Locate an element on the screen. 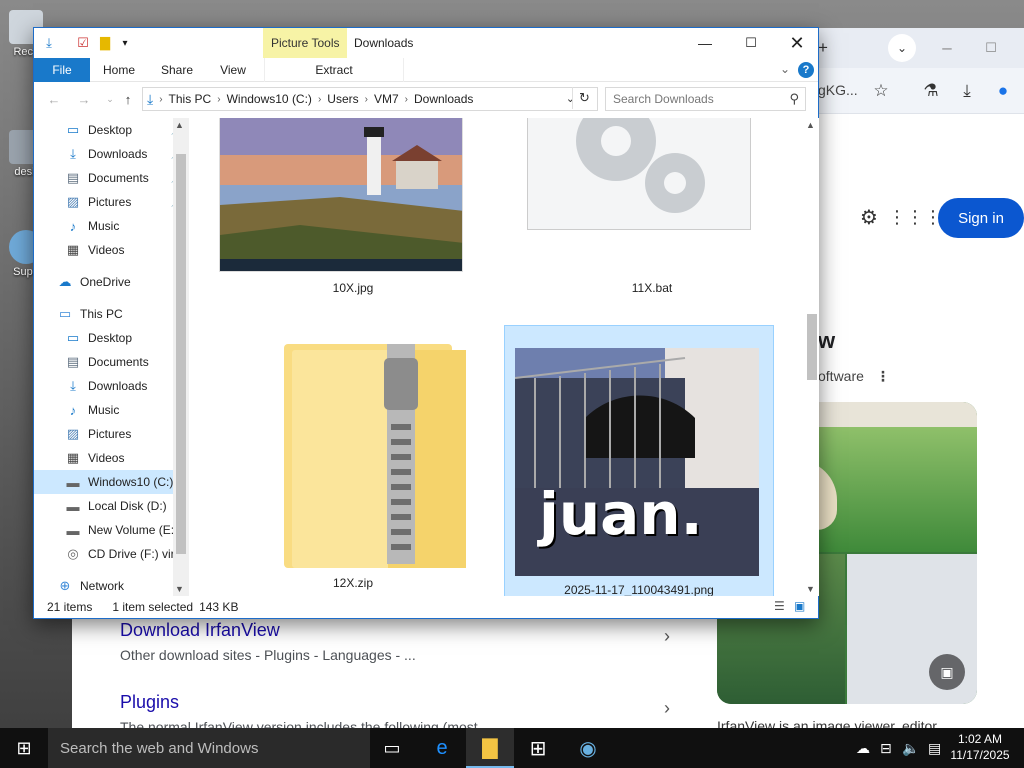  refresh-icon: ↻ is located at coordinates (584, 98).